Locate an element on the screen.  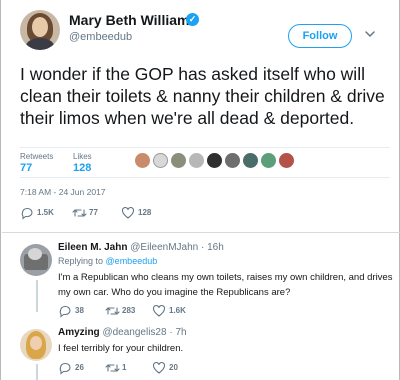
reply-count: 26 is located at coordinates (79, 367).